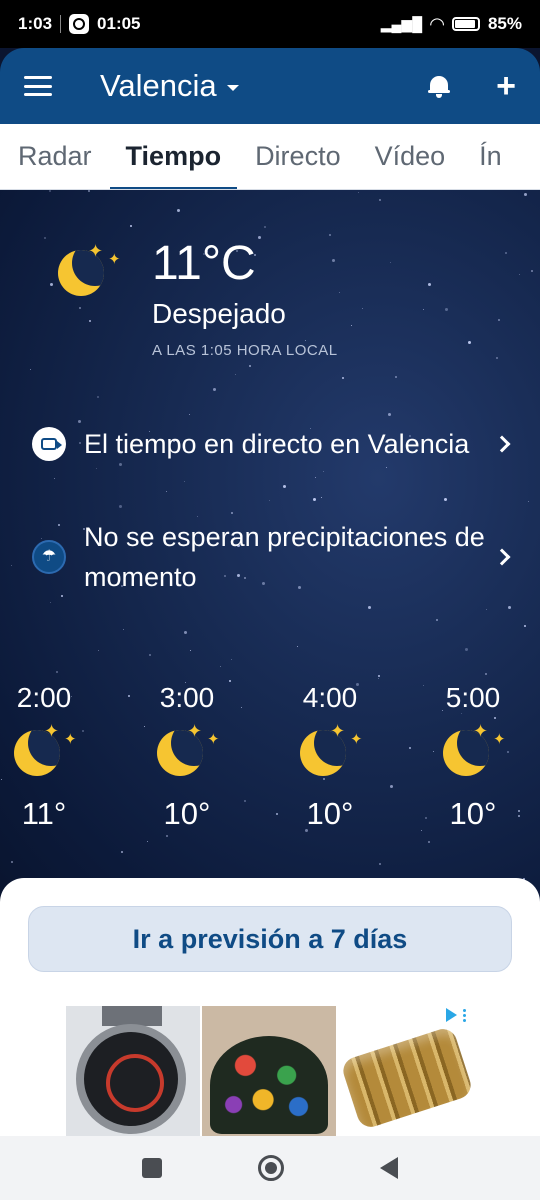 The image size is (540, 1200). What do you see at coordinates (219, 313) in the screenshot?
I see `current-condition: Despejado` at bounding box center [219, 313].